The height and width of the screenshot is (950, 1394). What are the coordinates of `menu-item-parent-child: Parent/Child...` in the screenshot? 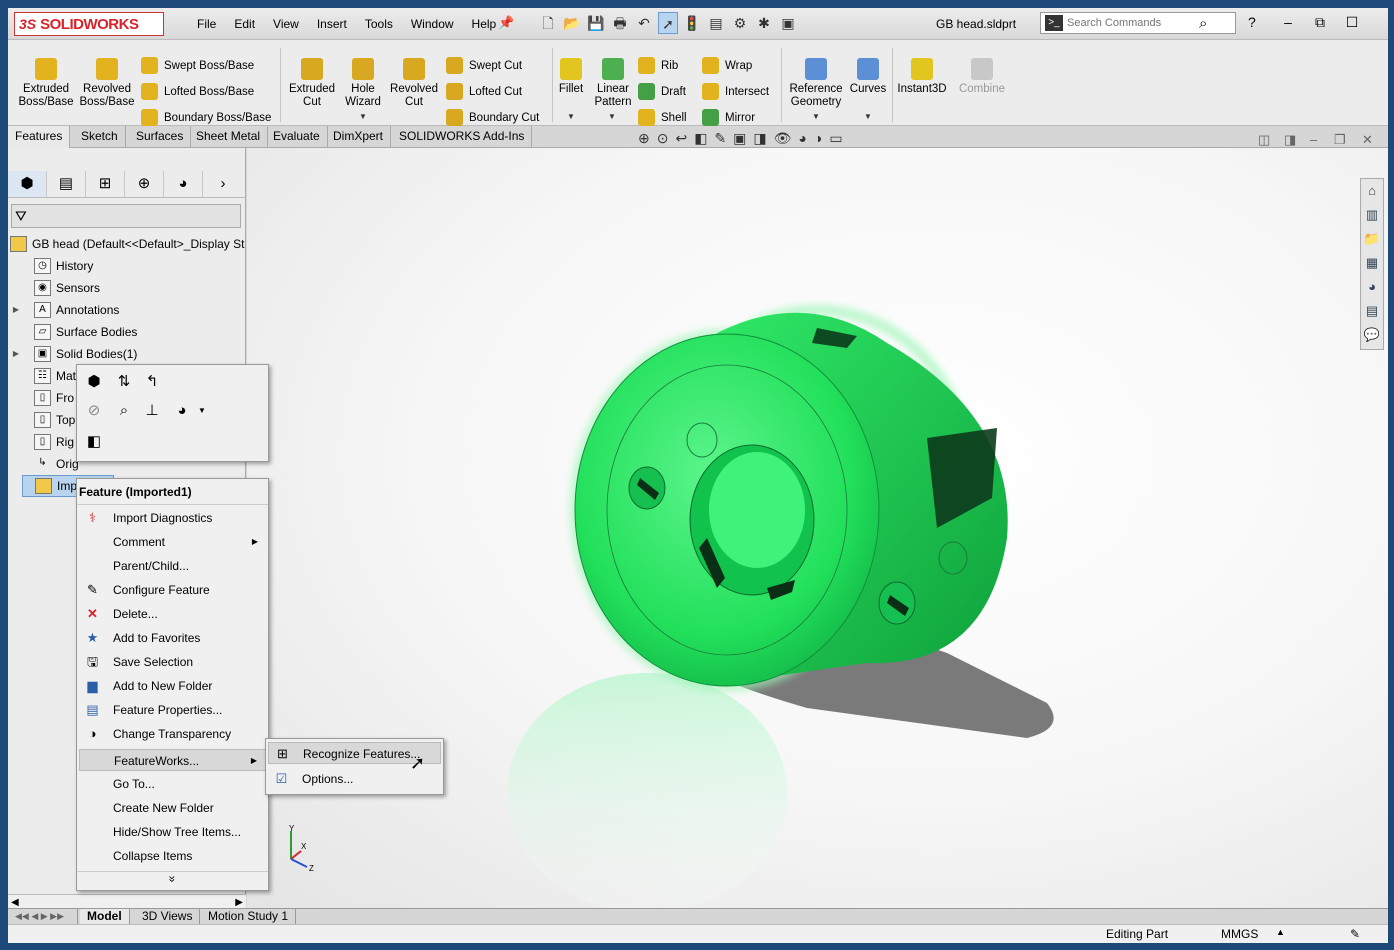 It's located at (172, 566).